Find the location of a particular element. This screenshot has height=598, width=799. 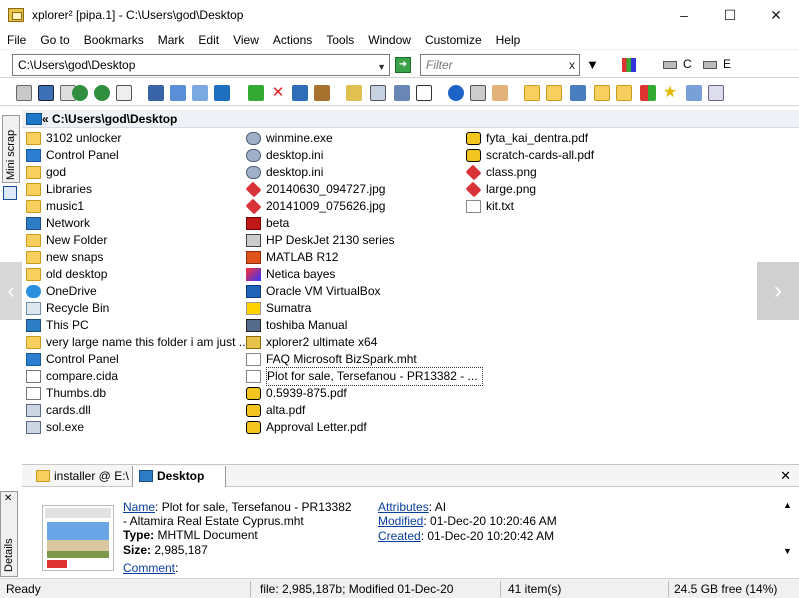

list-item: compare.cida is located at coordinates (72, 376).